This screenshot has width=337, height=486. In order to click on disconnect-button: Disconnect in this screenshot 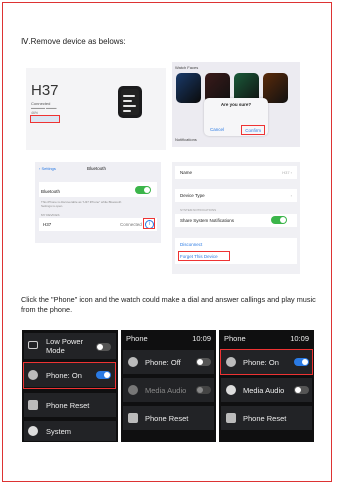, I will do `click(191, 244)`.